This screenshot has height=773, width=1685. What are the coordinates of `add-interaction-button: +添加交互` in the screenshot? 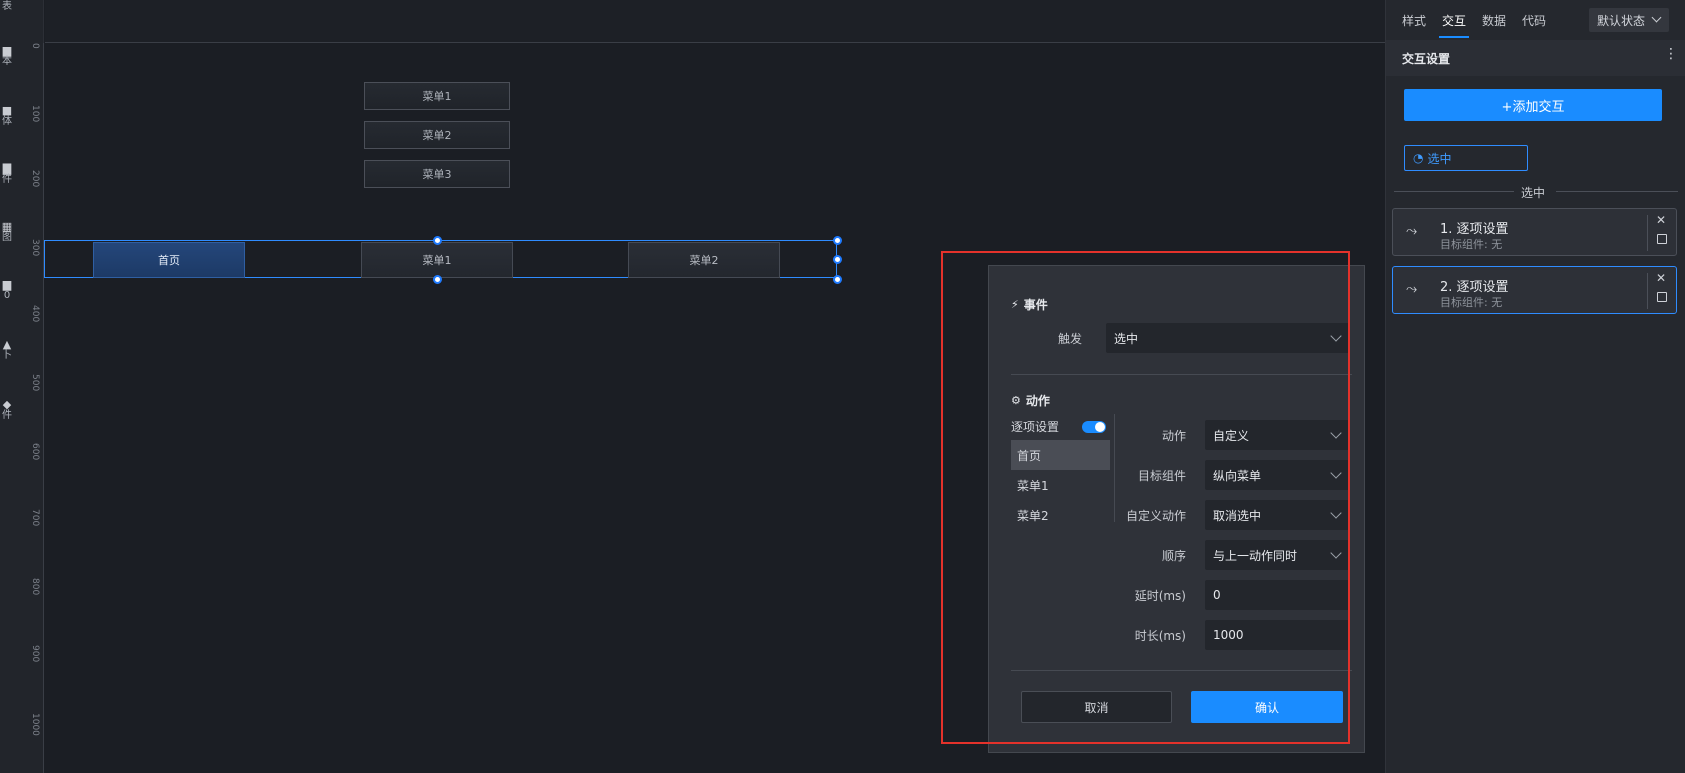 It's located at (1533, 105).